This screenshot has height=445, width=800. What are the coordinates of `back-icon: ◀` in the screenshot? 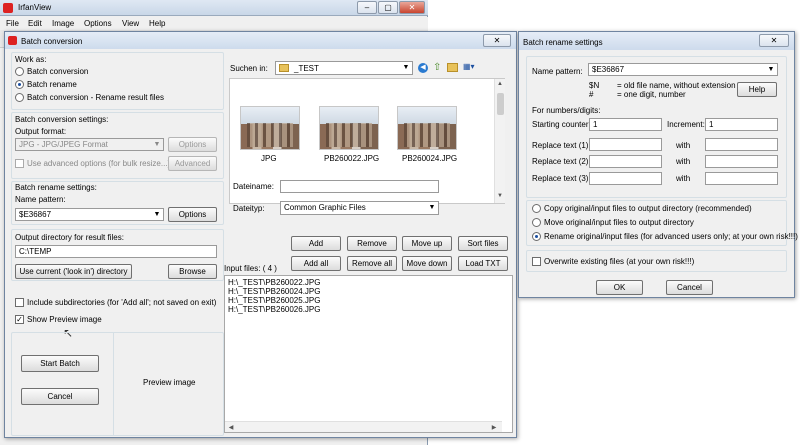 It's located at (423, 68).